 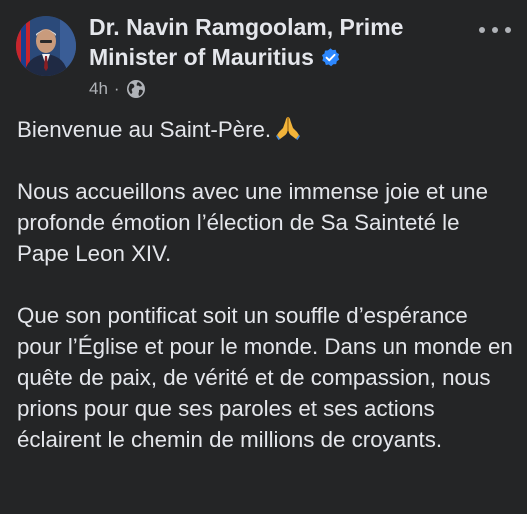 I want to click on author-avatar, so click(x=46, y=46).